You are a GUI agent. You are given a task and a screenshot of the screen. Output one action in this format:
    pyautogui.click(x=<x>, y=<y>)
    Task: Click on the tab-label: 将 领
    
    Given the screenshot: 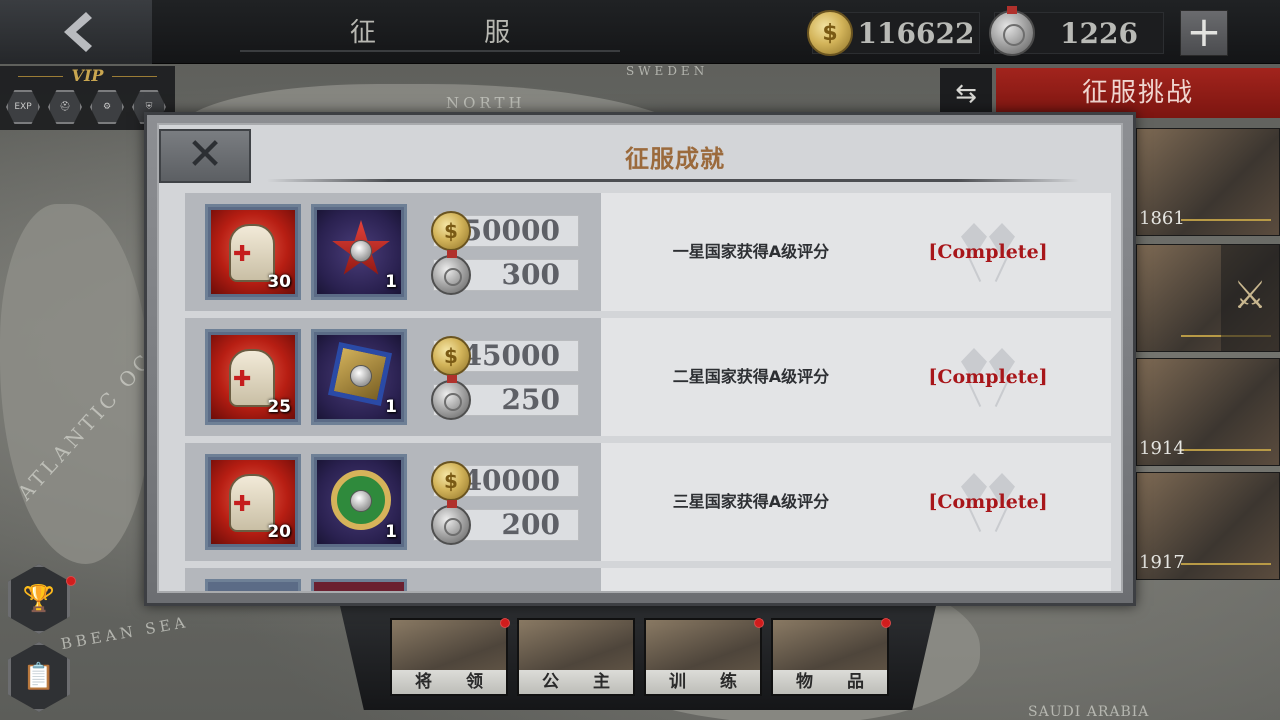 What is the action you would take?
    pyautogui.click(x=449, y=682)
    